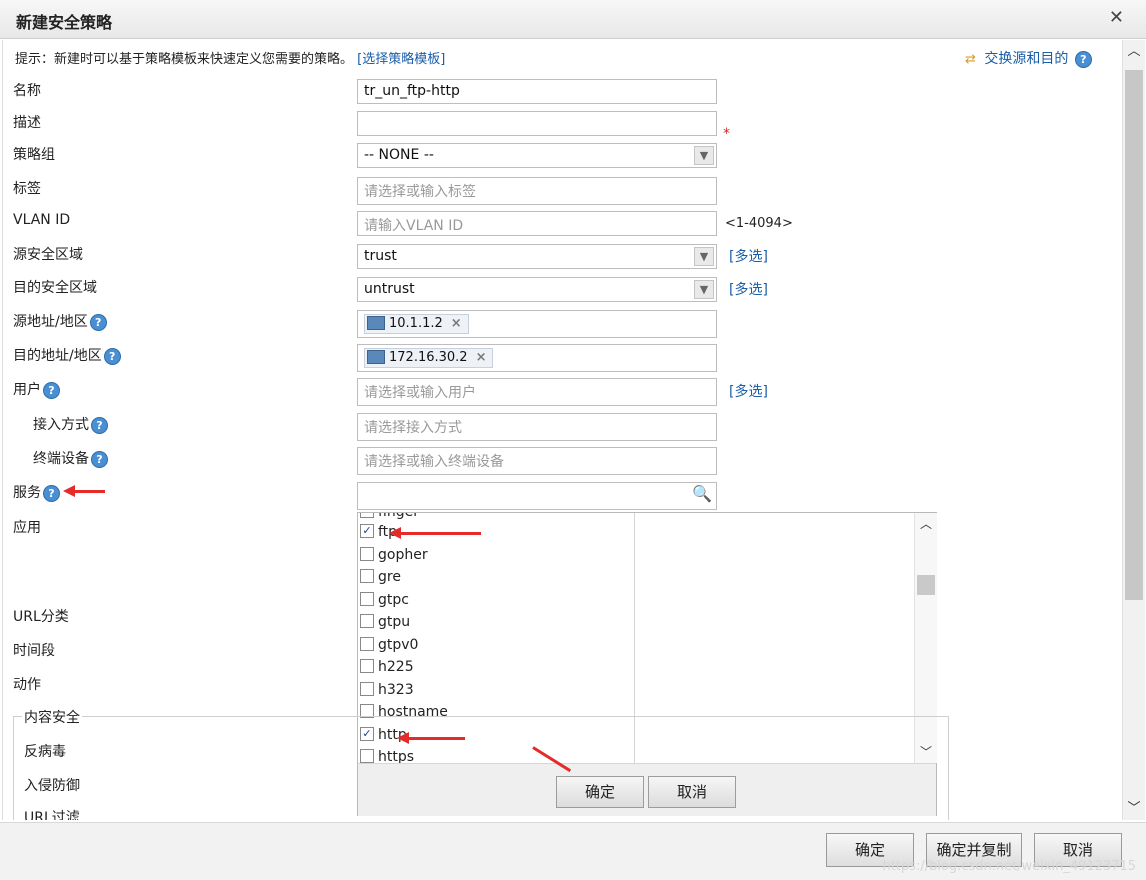 The height and width of the screenshot is (880, 1146). Describe the element at coordinates (380, 577) in the screenshot. I see `service-option-gre: gre` at that location.